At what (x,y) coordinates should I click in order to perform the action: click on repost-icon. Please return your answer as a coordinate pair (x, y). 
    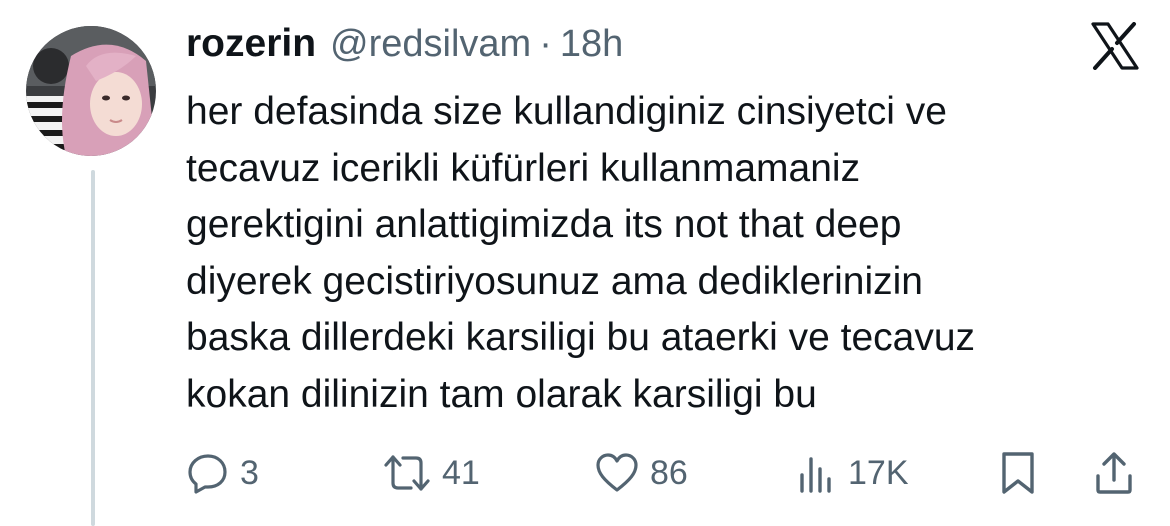
    Looking at the image, I should click on (407, 473).